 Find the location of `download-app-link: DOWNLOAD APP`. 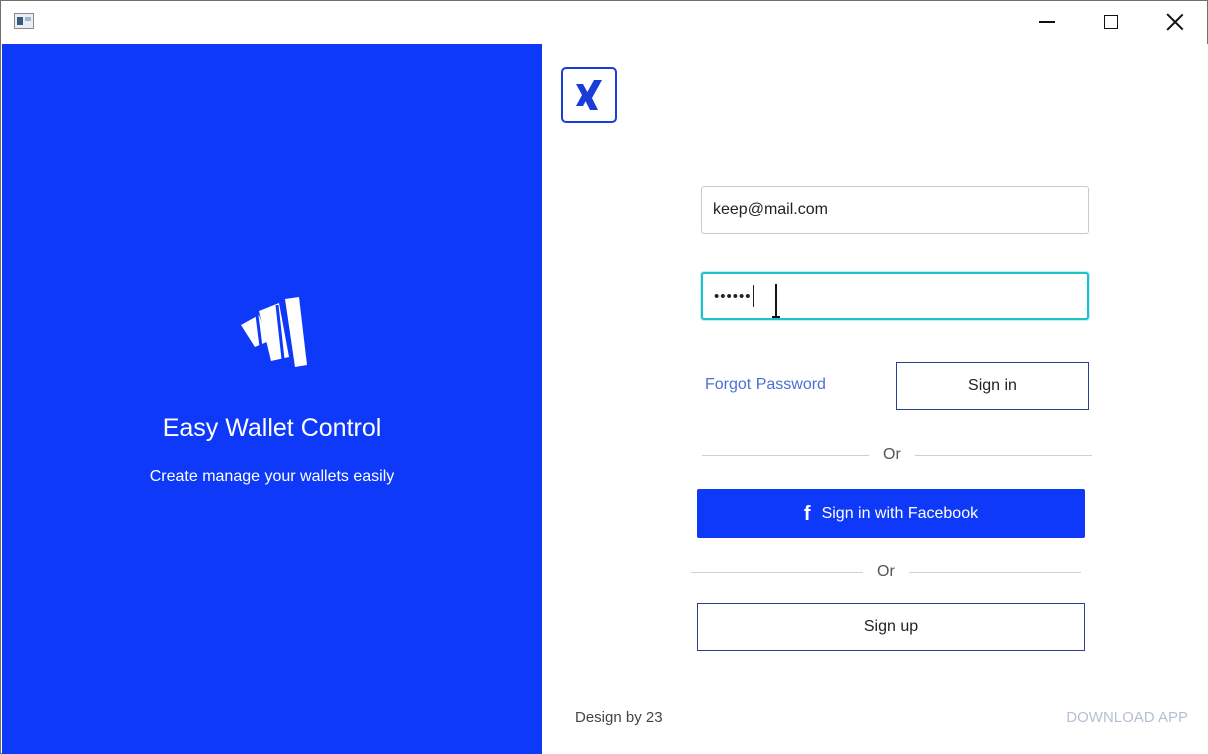

download-app-link: DOWNLOAD APP is located at coordinates (1127, 717).